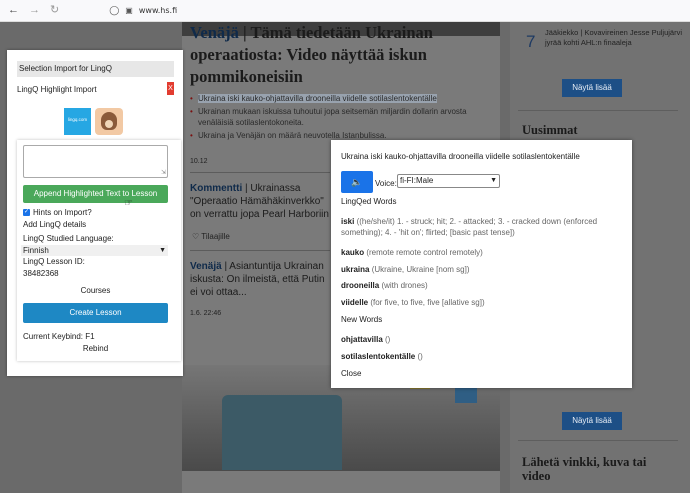  Describe the element at coordinates (206, 313) in the screenshot. I see `article-time-2: 1.6. 22:46` at that location.